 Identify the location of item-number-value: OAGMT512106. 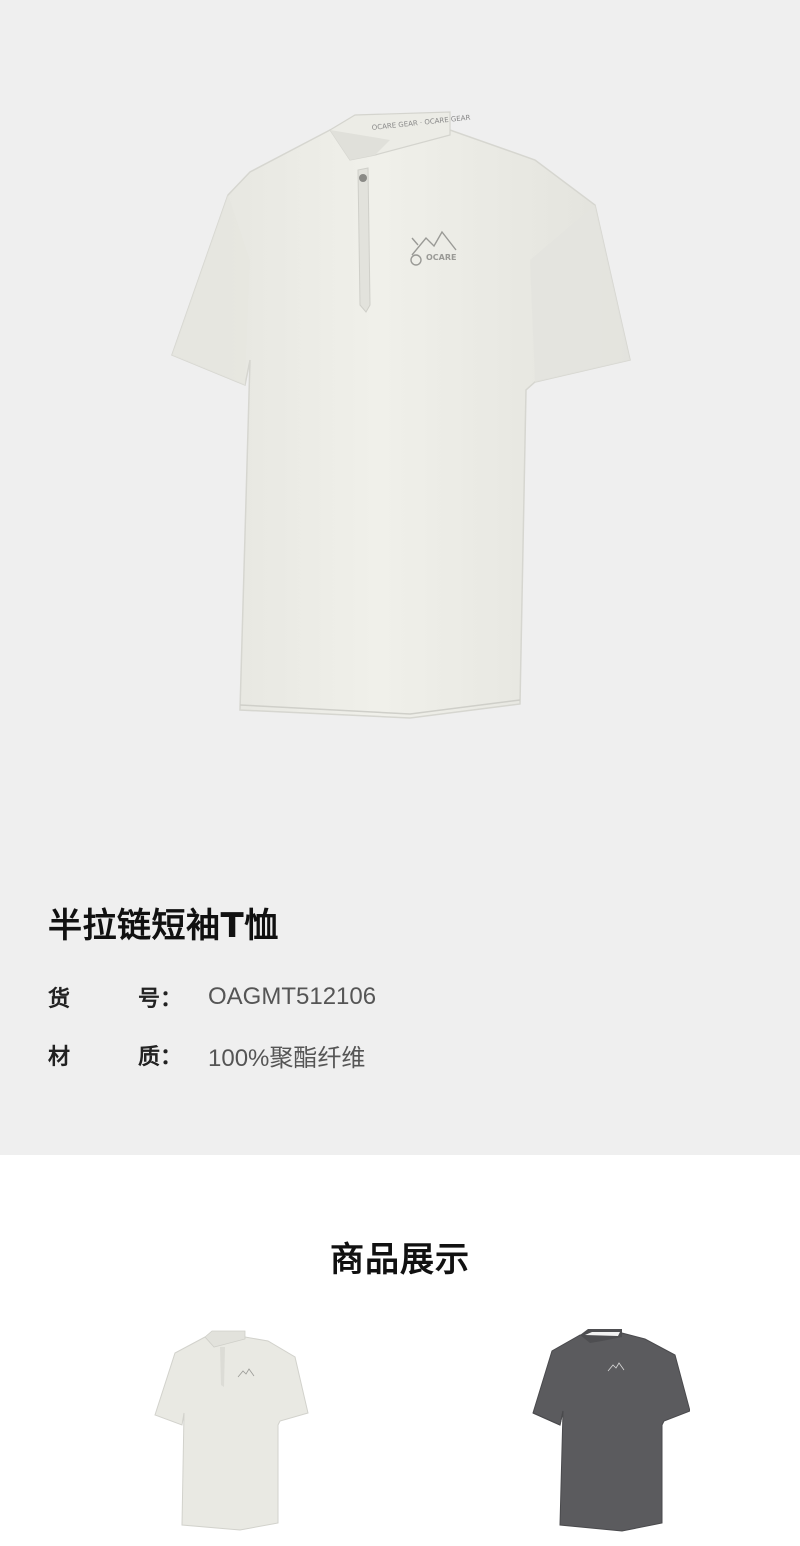
(292, 996).